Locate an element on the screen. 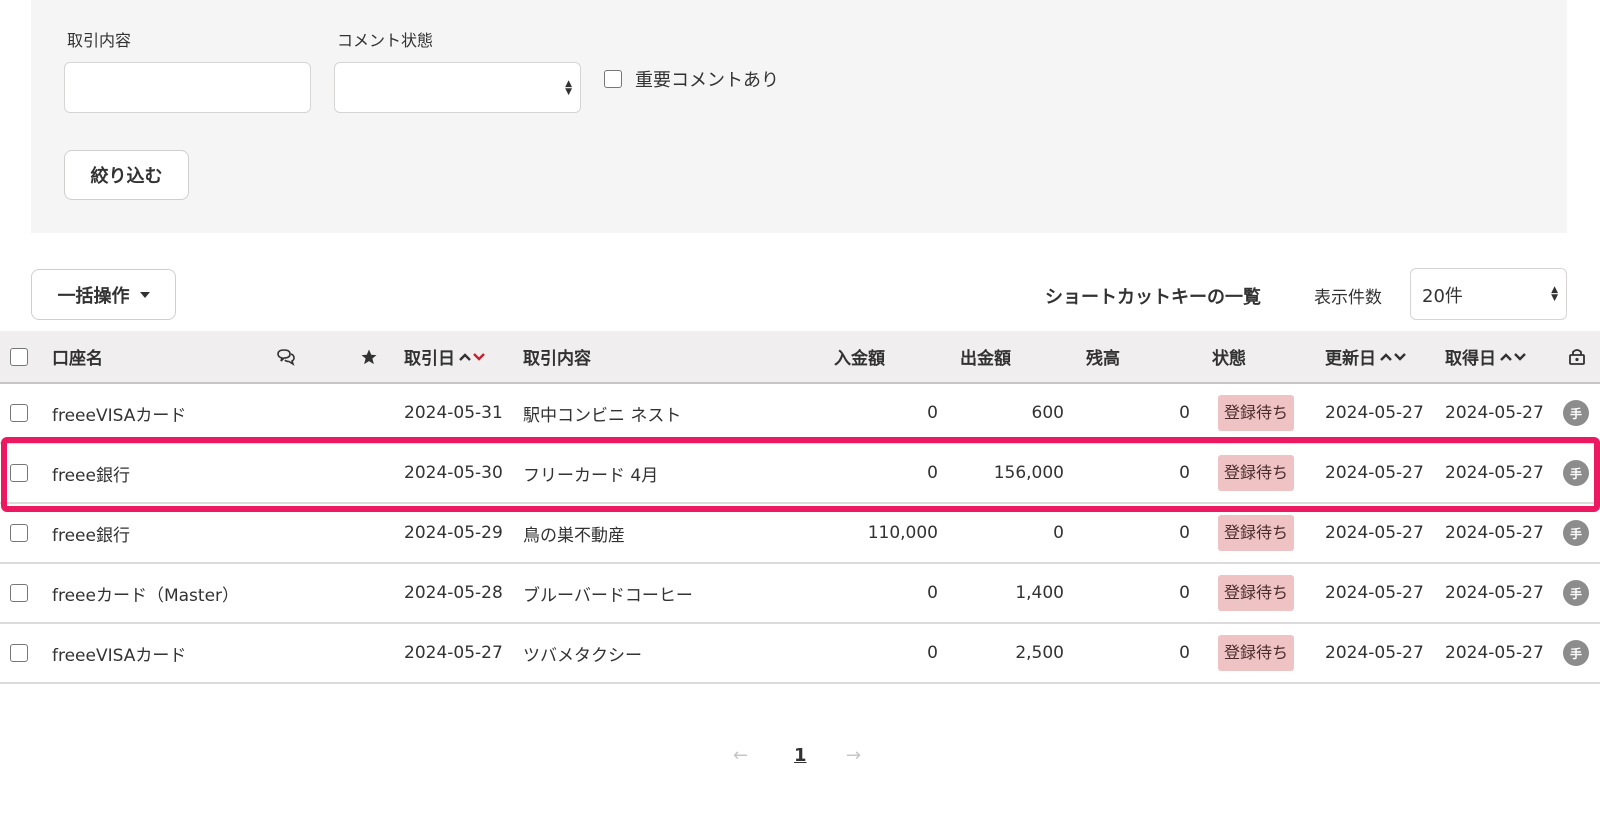 The height and width of the screenshot is (824, 1600). header-acquired: 取得日 is located at coordinates (1486, 356).